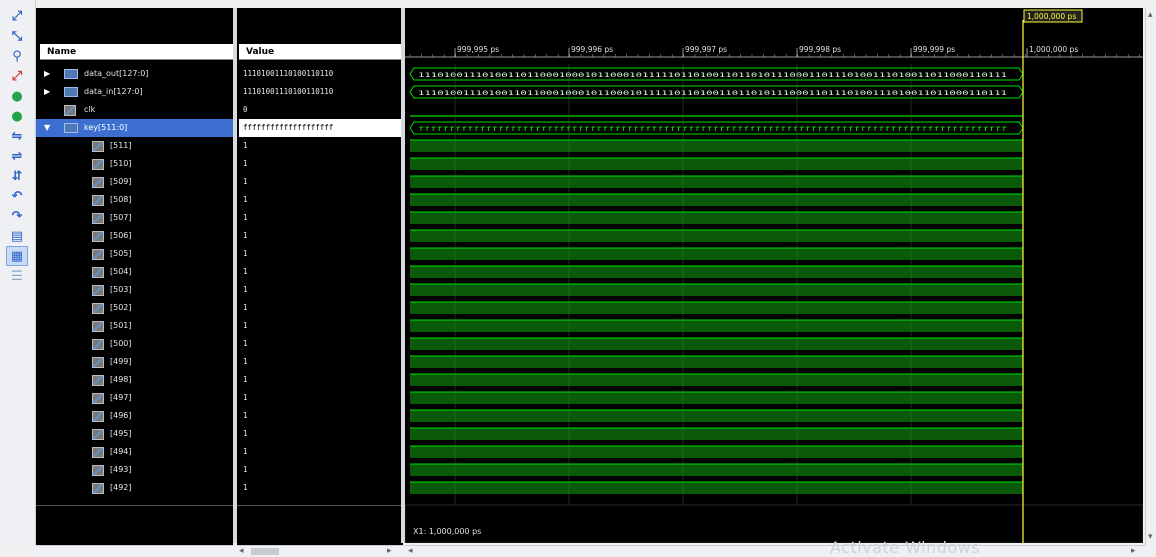  Describe the element at coordinates (17, 196) in the screenshot. I see `next-transition-icon: ↶` at that location.